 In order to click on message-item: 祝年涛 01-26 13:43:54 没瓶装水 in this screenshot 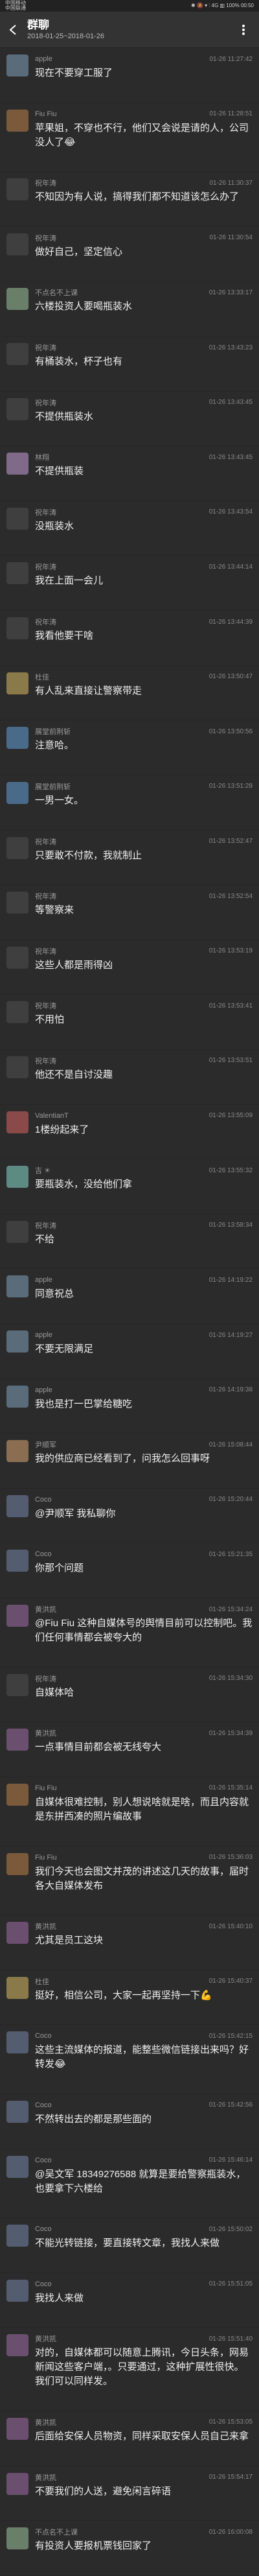, I will do `click(129, 528)`.